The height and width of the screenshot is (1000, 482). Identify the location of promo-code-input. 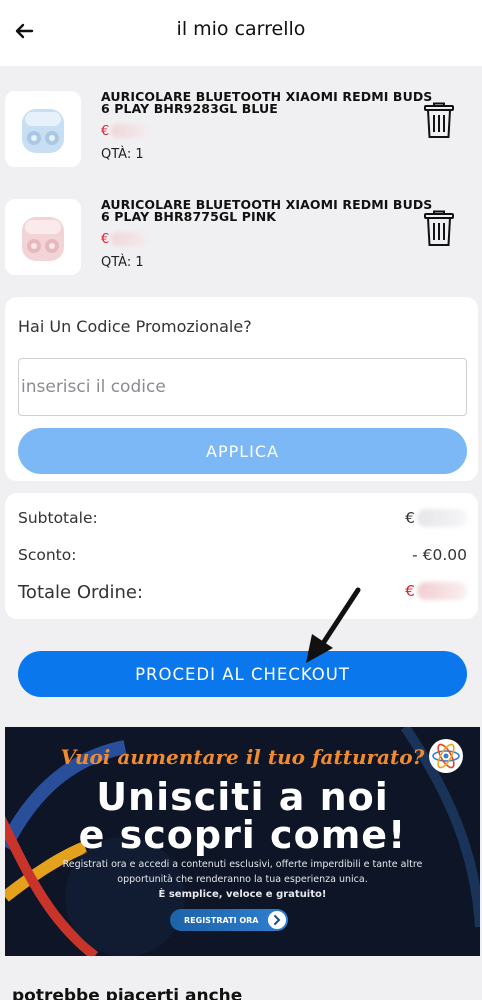
(242, 387).